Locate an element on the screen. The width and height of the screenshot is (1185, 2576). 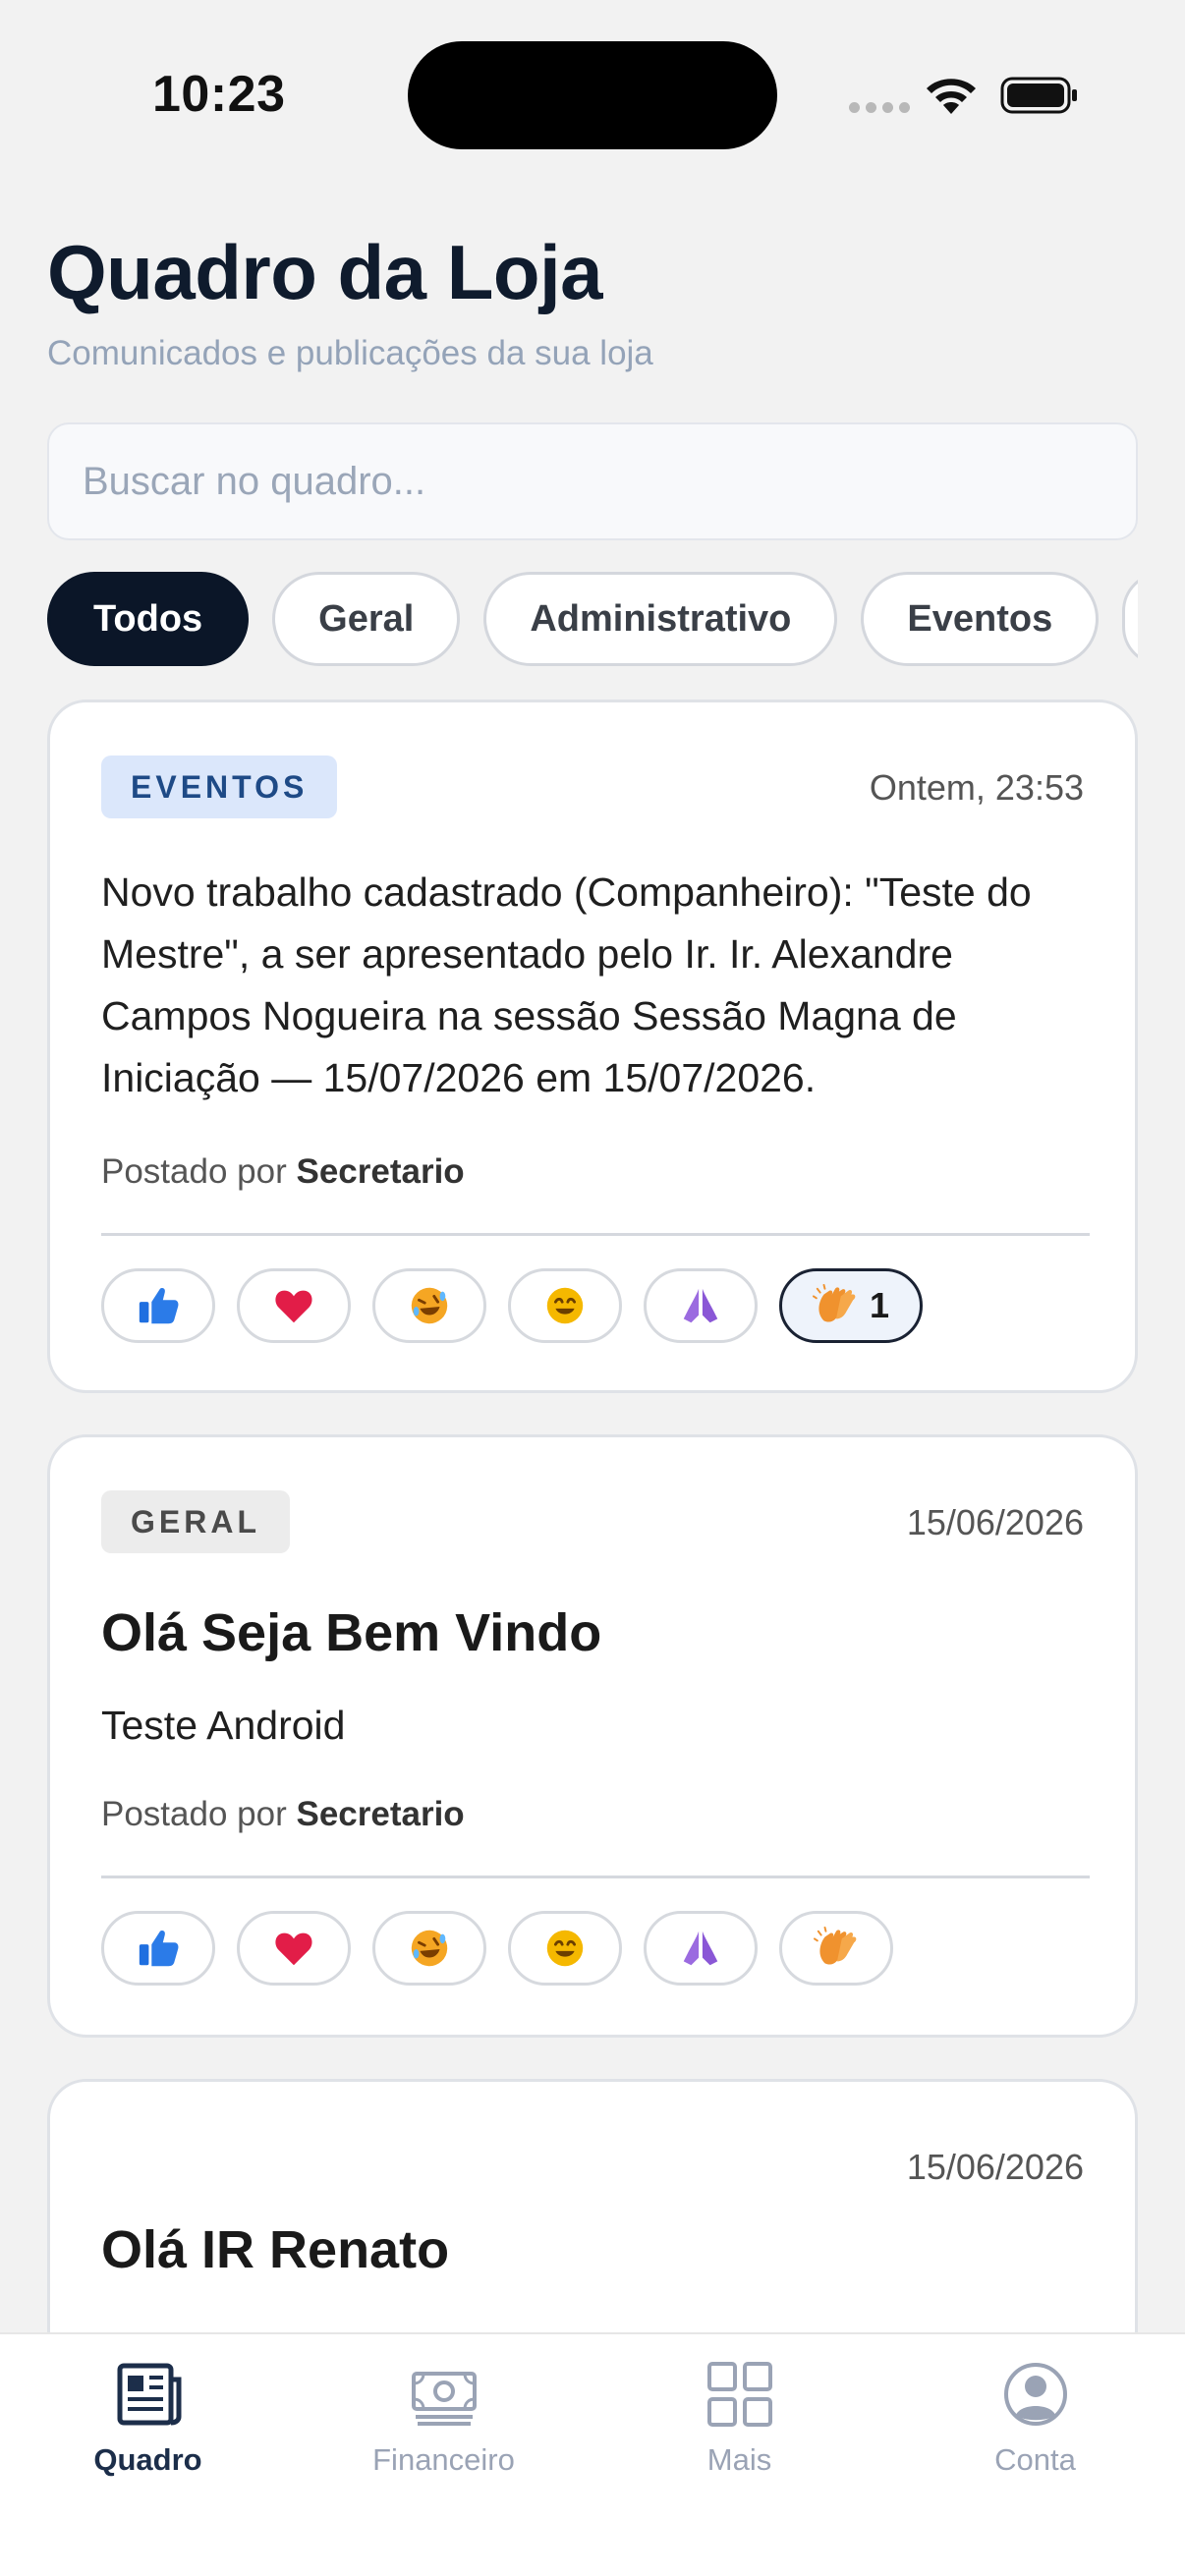
tab-conta: Conta is located at coordinates (1035, 2426).